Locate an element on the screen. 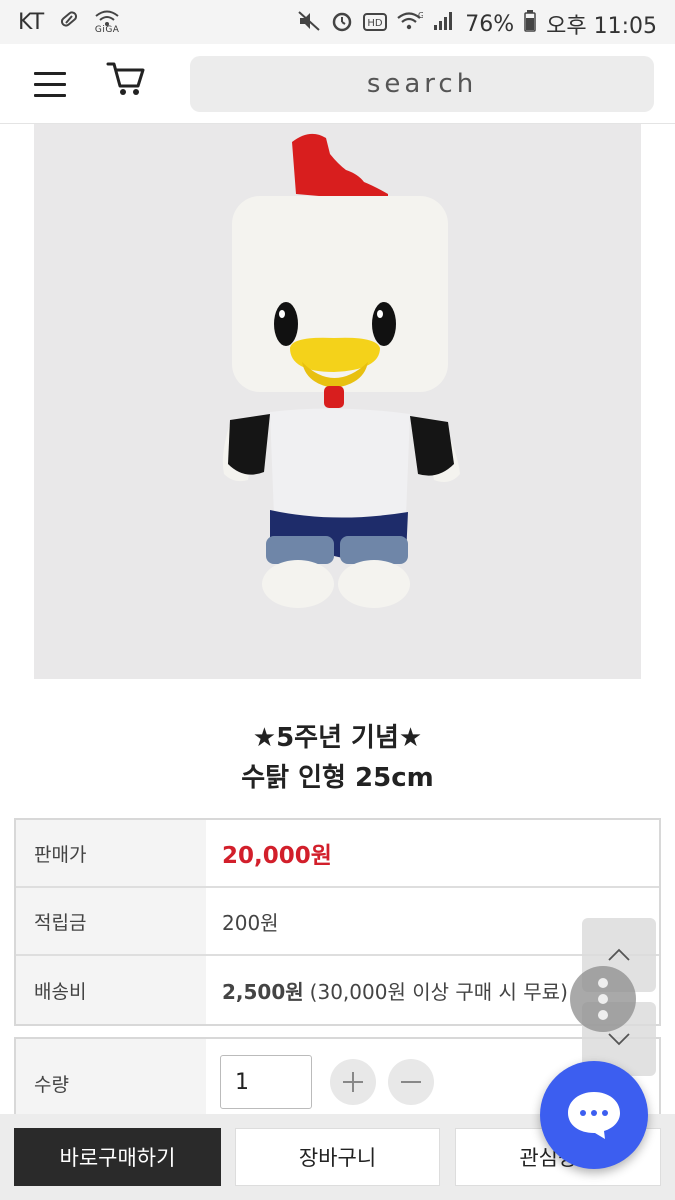 The image size is (675, 1200). shipping-value: 2,500원 is located at coordinates (263, 991).